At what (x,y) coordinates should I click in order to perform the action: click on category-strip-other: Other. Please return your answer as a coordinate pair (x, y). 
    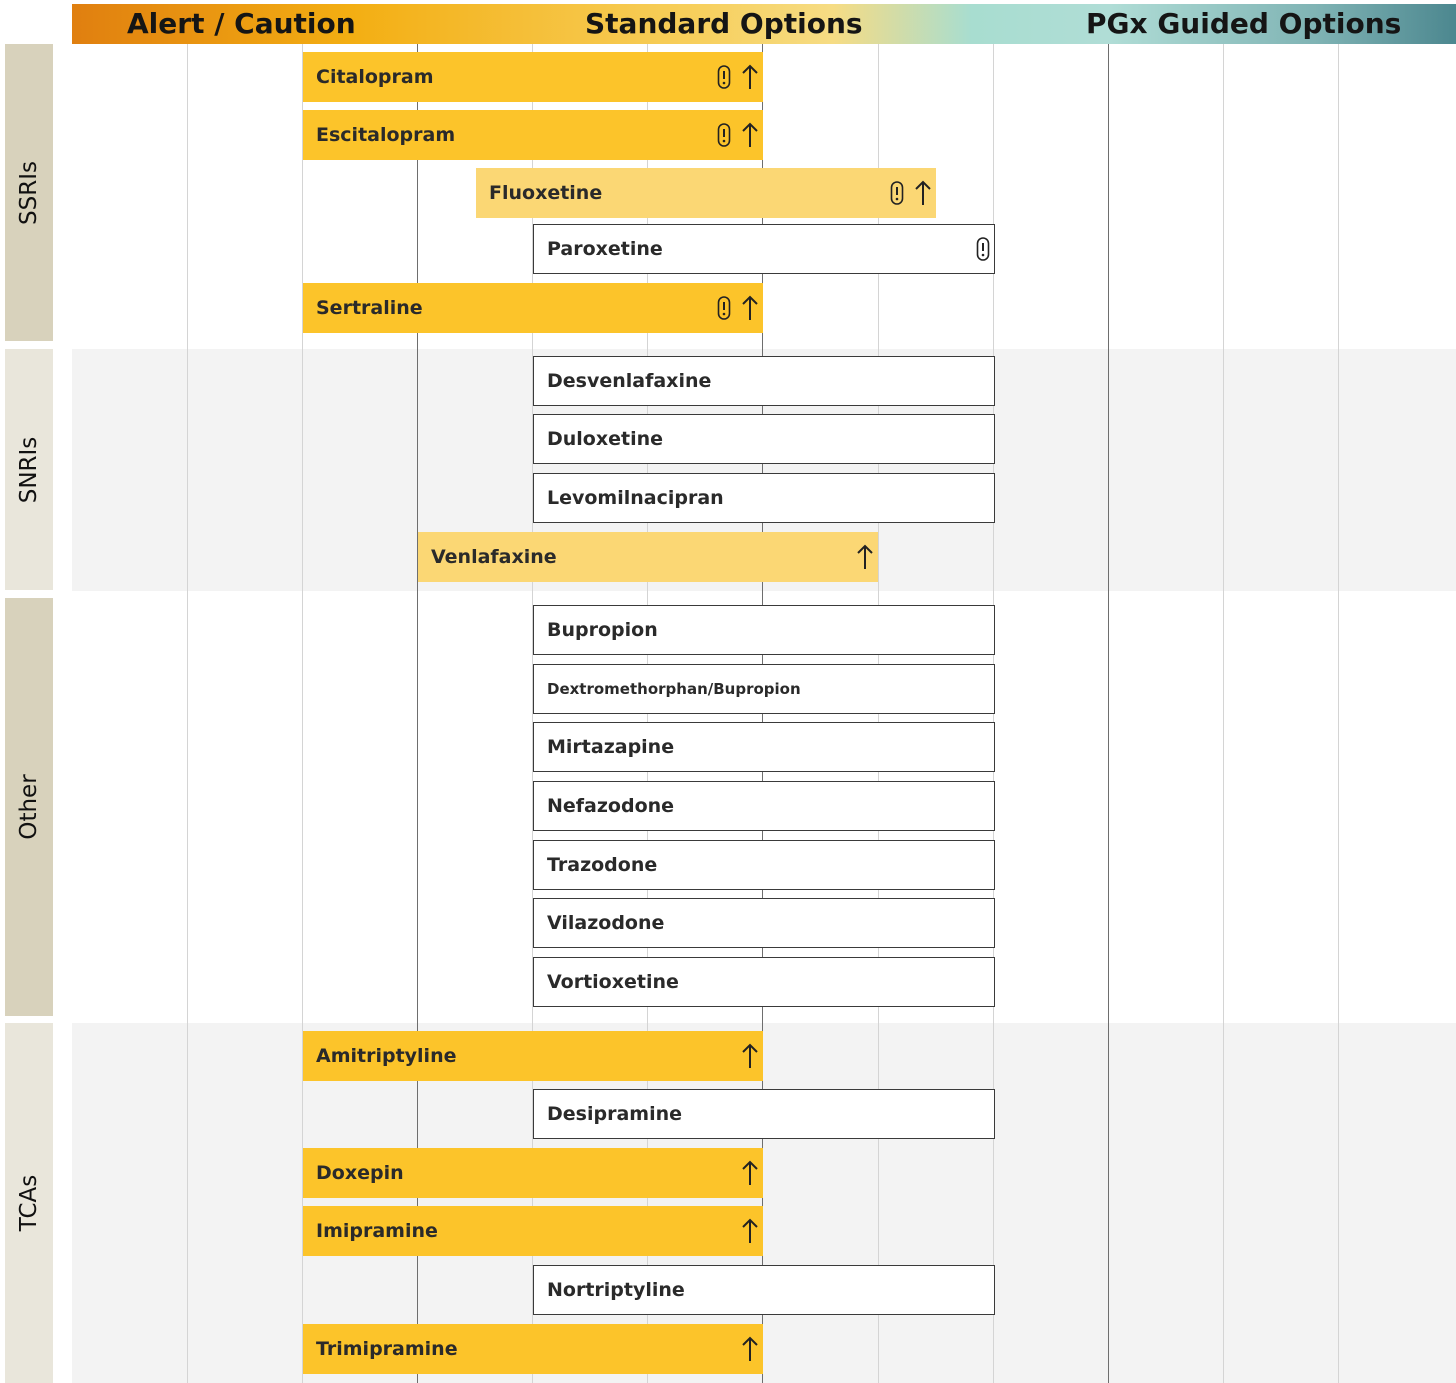
    Looking at the image, I should click on (29, 807).